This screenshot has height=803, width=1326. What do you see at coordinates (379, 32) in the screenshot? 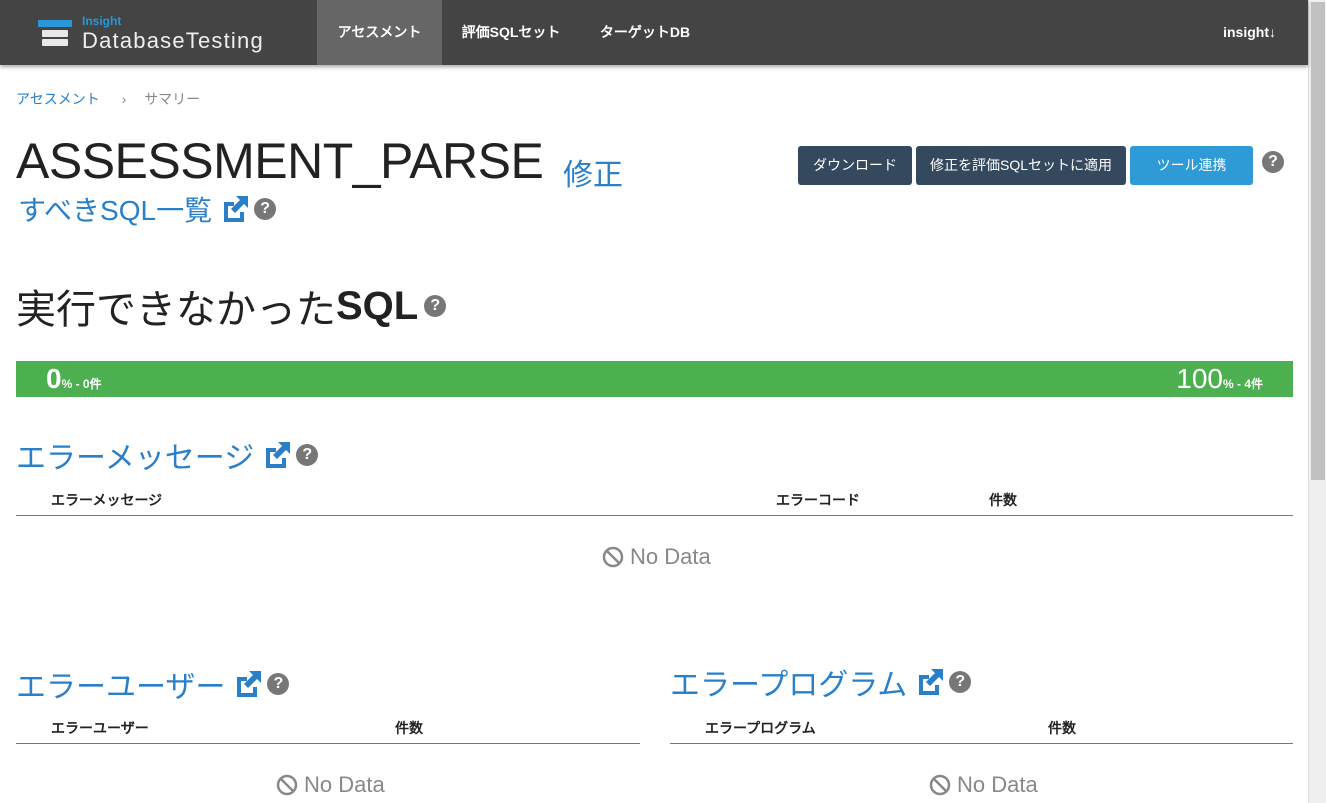
I see `nav-assessment: アセスメント` at bounding box center [379, 32].